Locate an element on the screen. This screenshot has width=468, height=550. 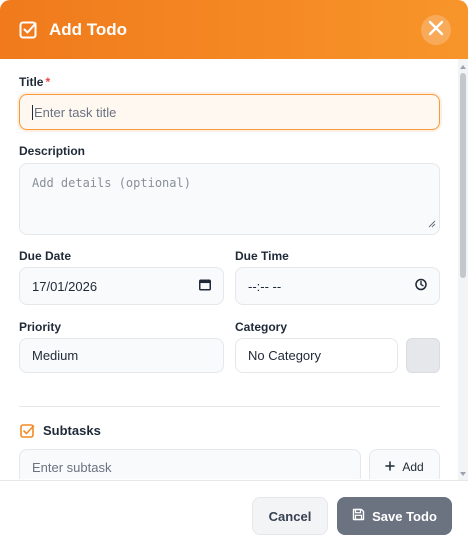
save-icon is located at coordinates (358, 516).